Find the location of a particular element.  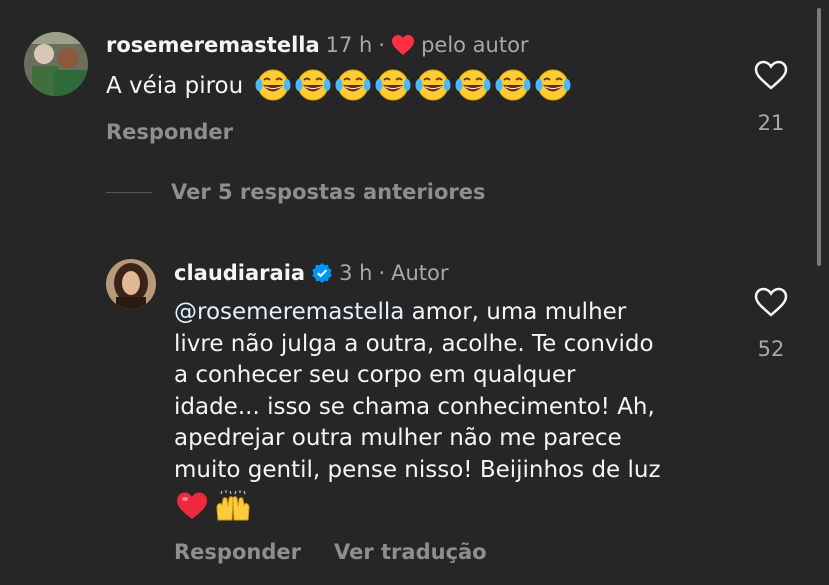

comment-reply-button: Responder is located at coordinates (169, 132).